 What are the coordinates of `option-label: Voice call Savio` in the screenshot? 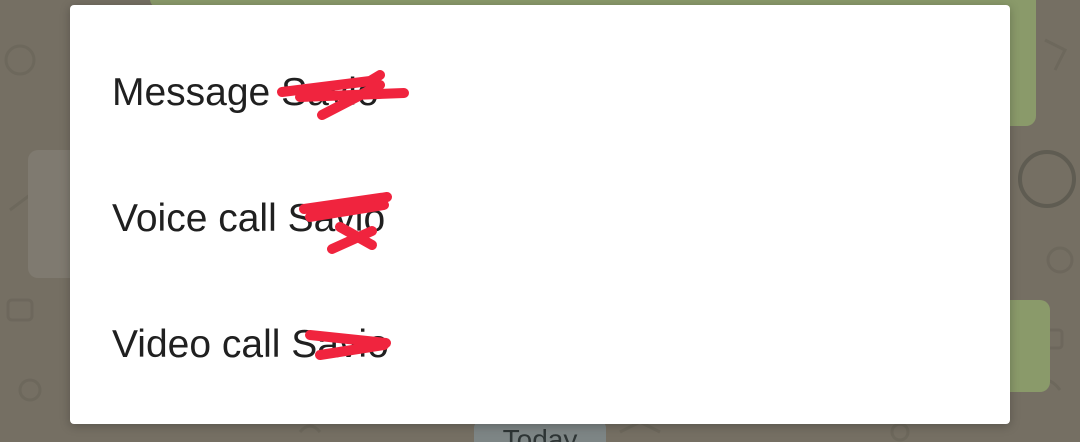 It's located at (249, 218).